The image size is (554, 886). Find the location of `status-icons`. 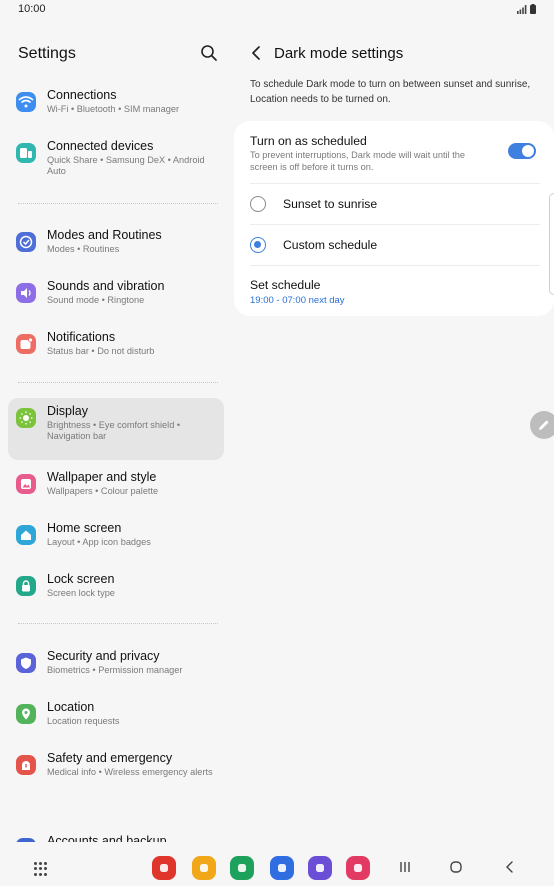

status-icons is located at coordinates (526, 9).